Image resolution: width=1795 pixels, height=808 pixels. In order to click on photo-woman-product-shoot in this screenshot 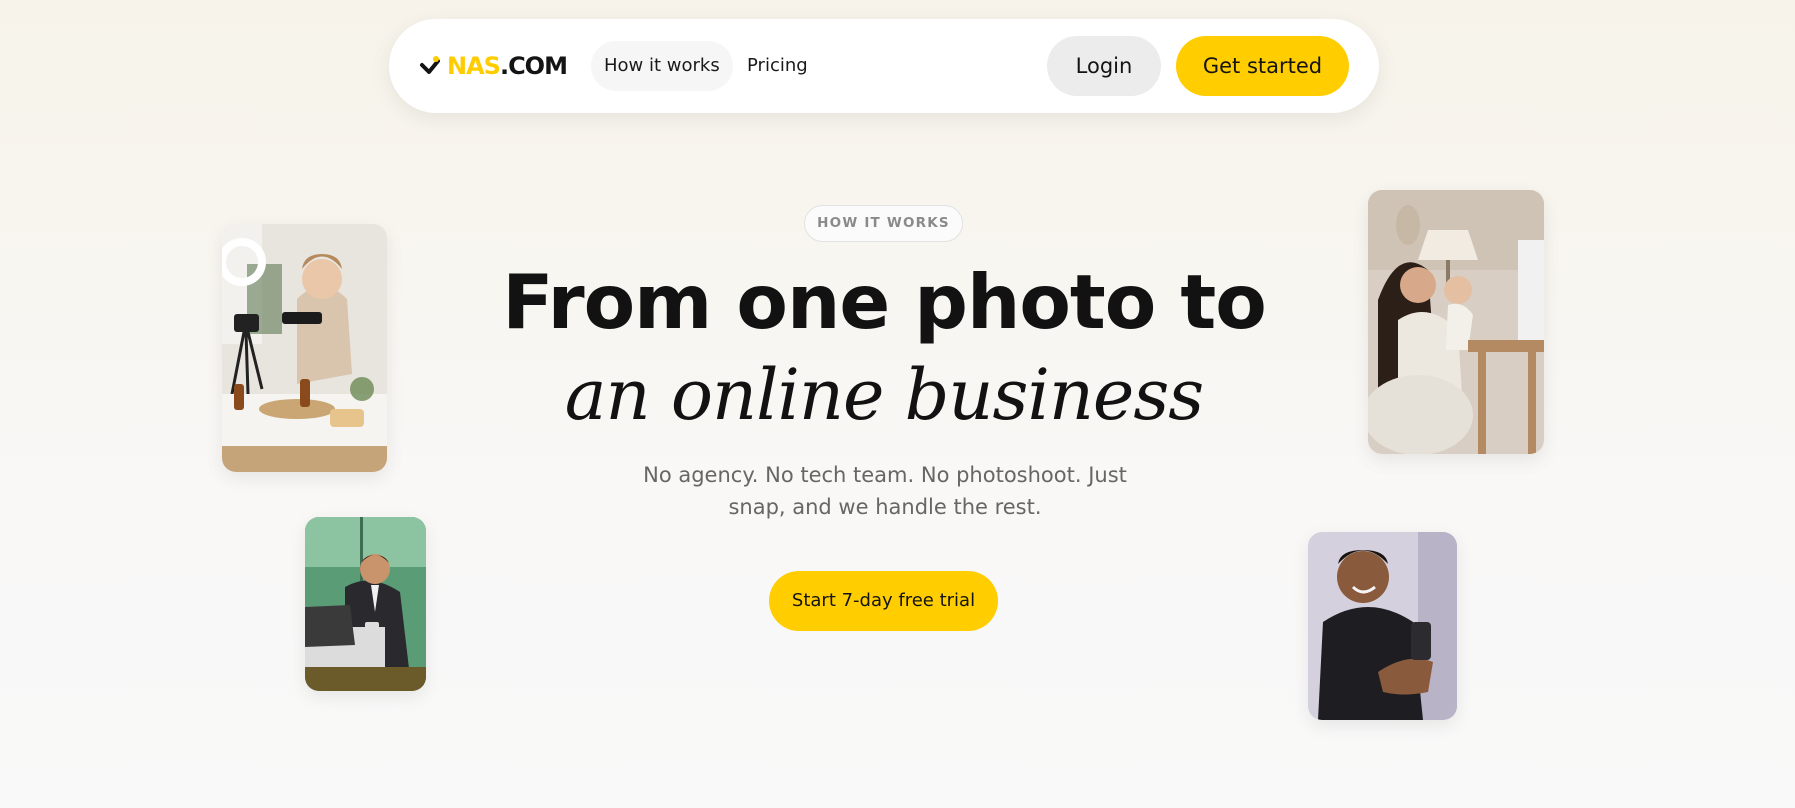, I will do `click(304, 348)`.